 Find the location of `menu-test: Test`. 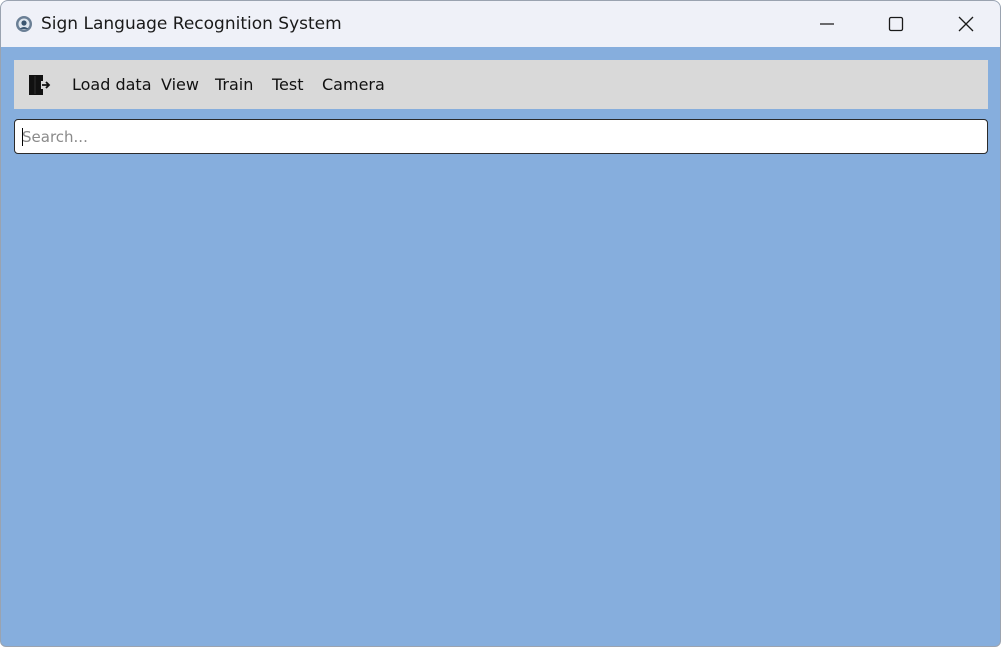

menu-test: Test is located at coordinates (288, 84).